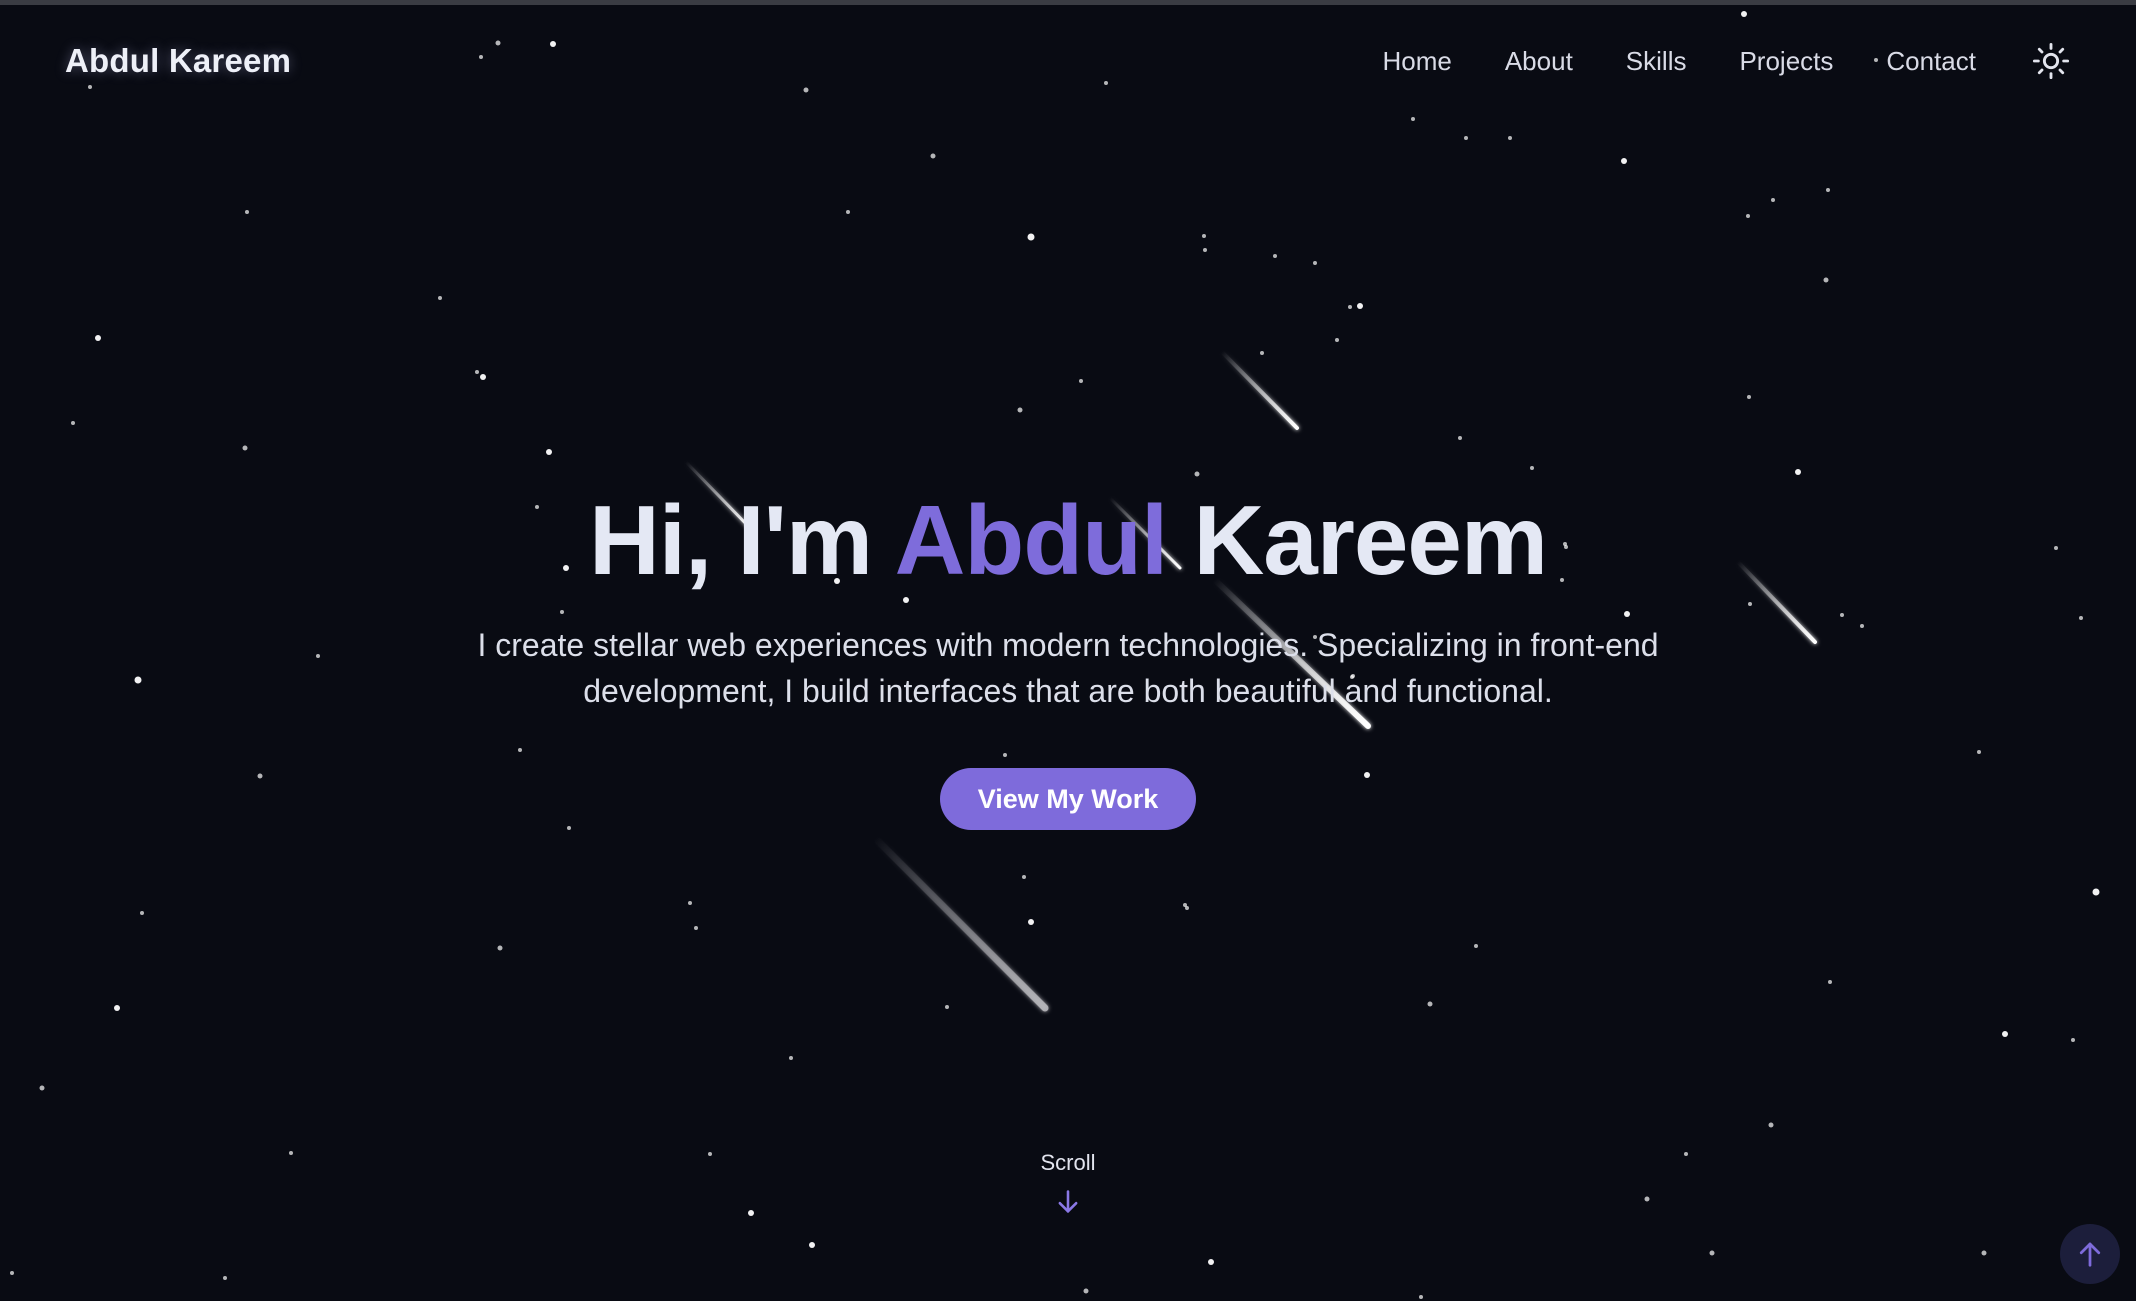 The width and height of the screenshot is (2136, 1301). I want to click on view-my-work-button: View My Work, so click(1068, 799).